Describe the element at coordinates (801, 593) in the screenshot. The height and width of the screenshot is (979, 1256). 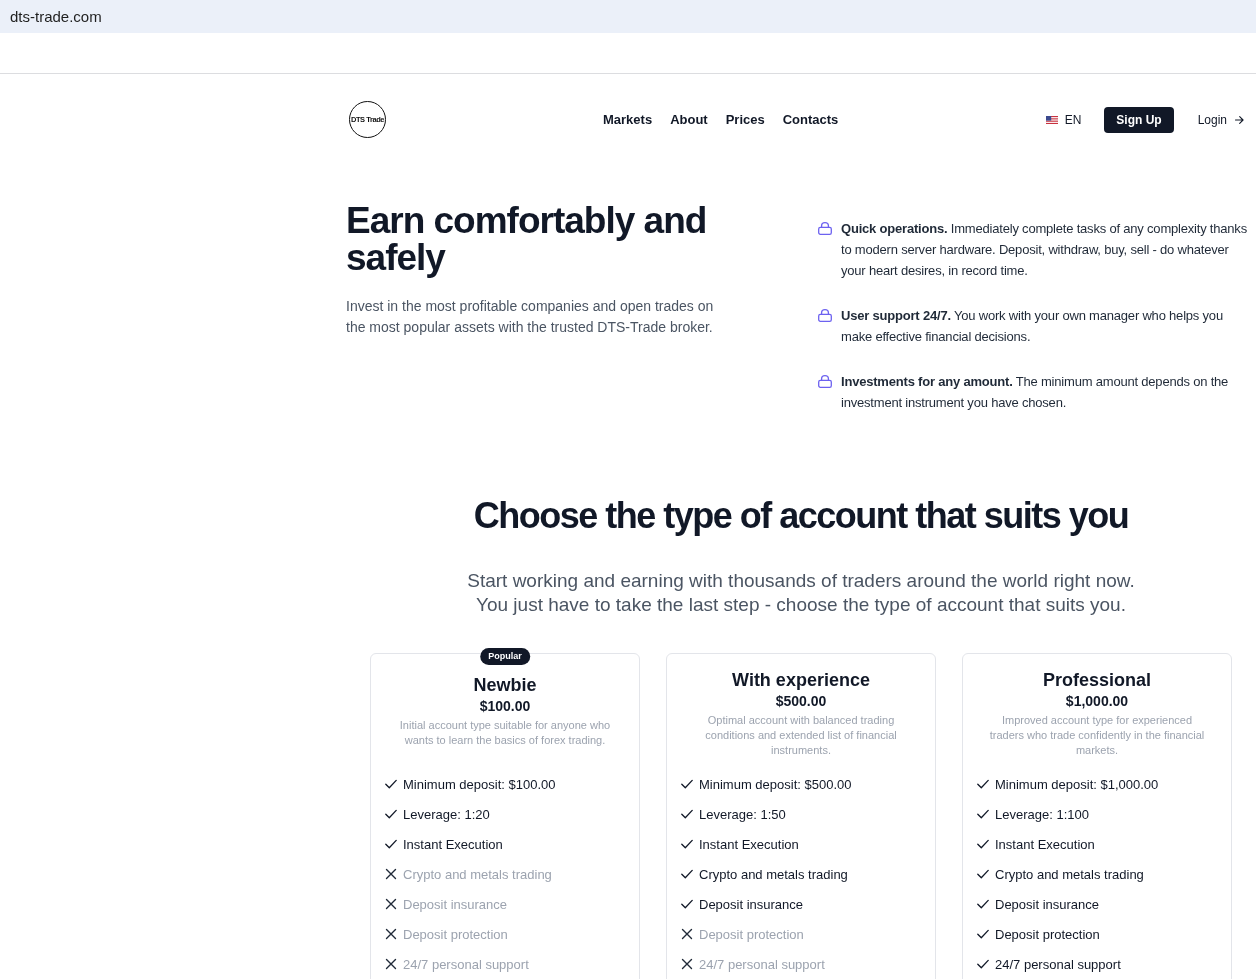
I see `section-subtitle: Start working and earning with thousands of traders around the world right now. You just have to take the last step - choose the type of account that suits you.` at that location.